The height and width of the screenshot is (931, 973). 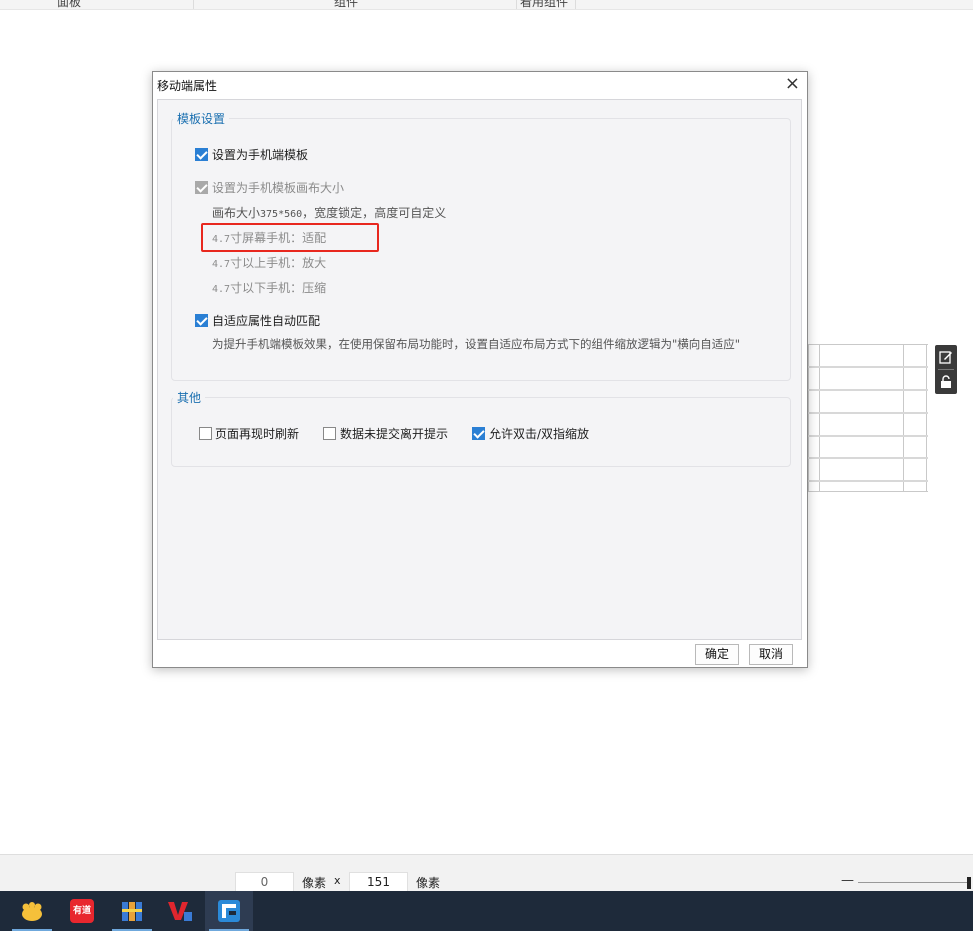 I want to click on rule-text: 寸以上手机：放大, so click(x=278, y=263).